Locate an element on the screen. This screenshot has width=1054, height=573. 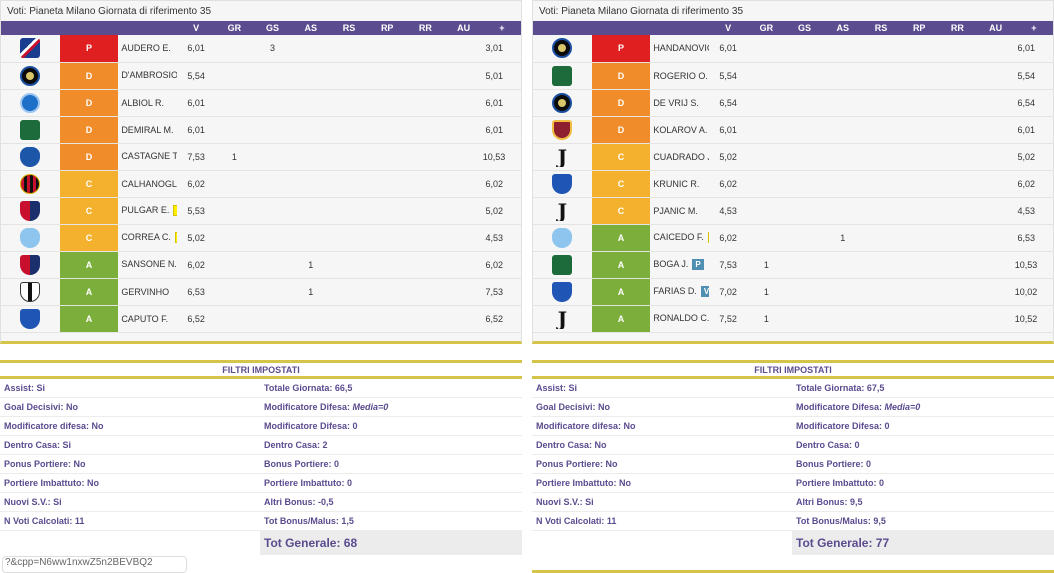
filter-right-text: Totale Giornata: 66,5 is located at coordinates (308, 388).